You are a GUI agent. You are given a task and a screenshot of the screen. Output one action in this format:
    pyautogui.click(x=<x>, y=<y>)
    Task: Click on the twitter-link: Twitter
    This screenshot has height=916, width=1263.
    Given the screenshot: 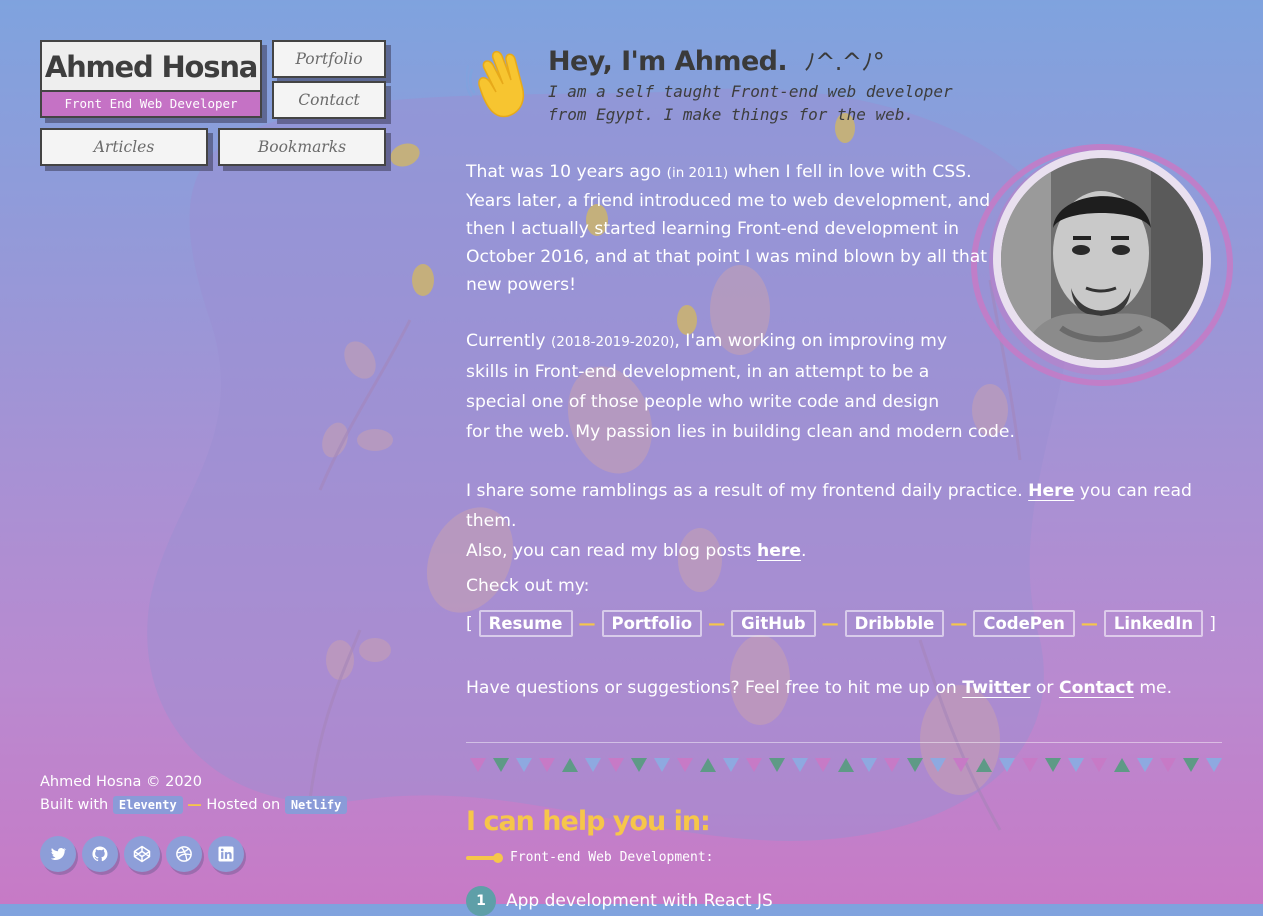 What is the action you would take?
    pyautogui.click(x=996, y=688)
    